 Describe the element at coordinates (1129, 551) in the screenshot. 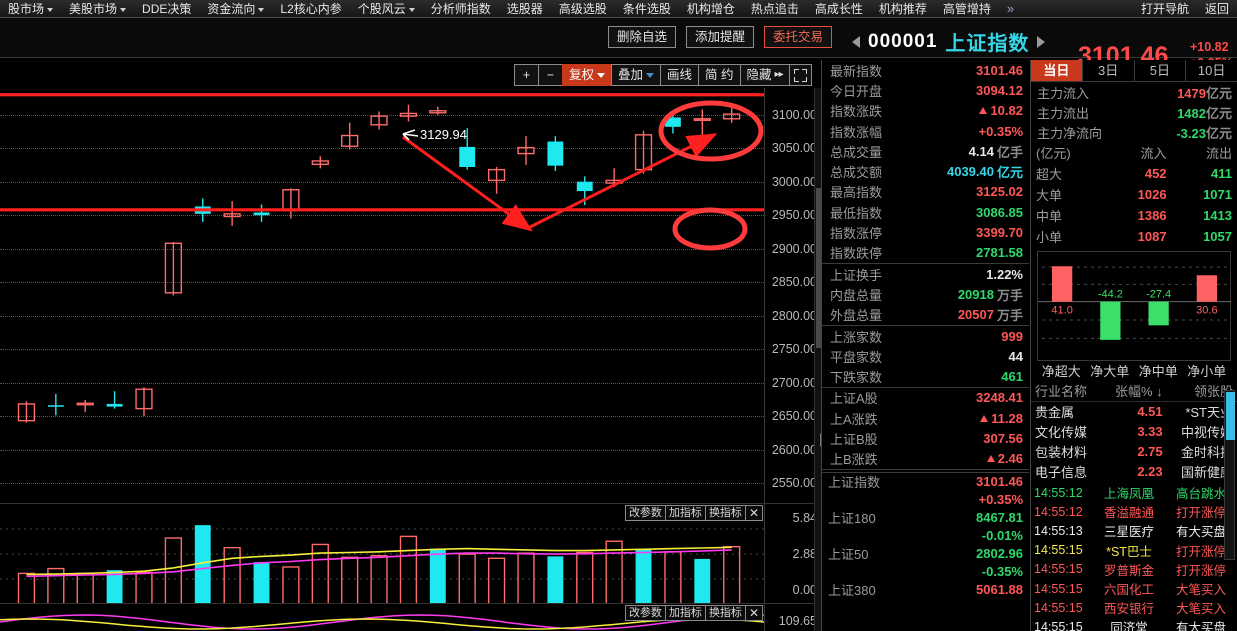

I see `ticker-stock-name: *ST巴士` at that location.